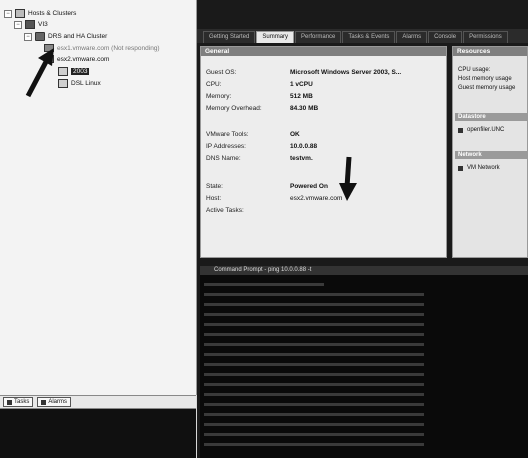 The image size is (528, 458). Describe the element at coordinates (225, 210) in the screenshot. I see `active-tasks-label: Active Tasks:` at that location.